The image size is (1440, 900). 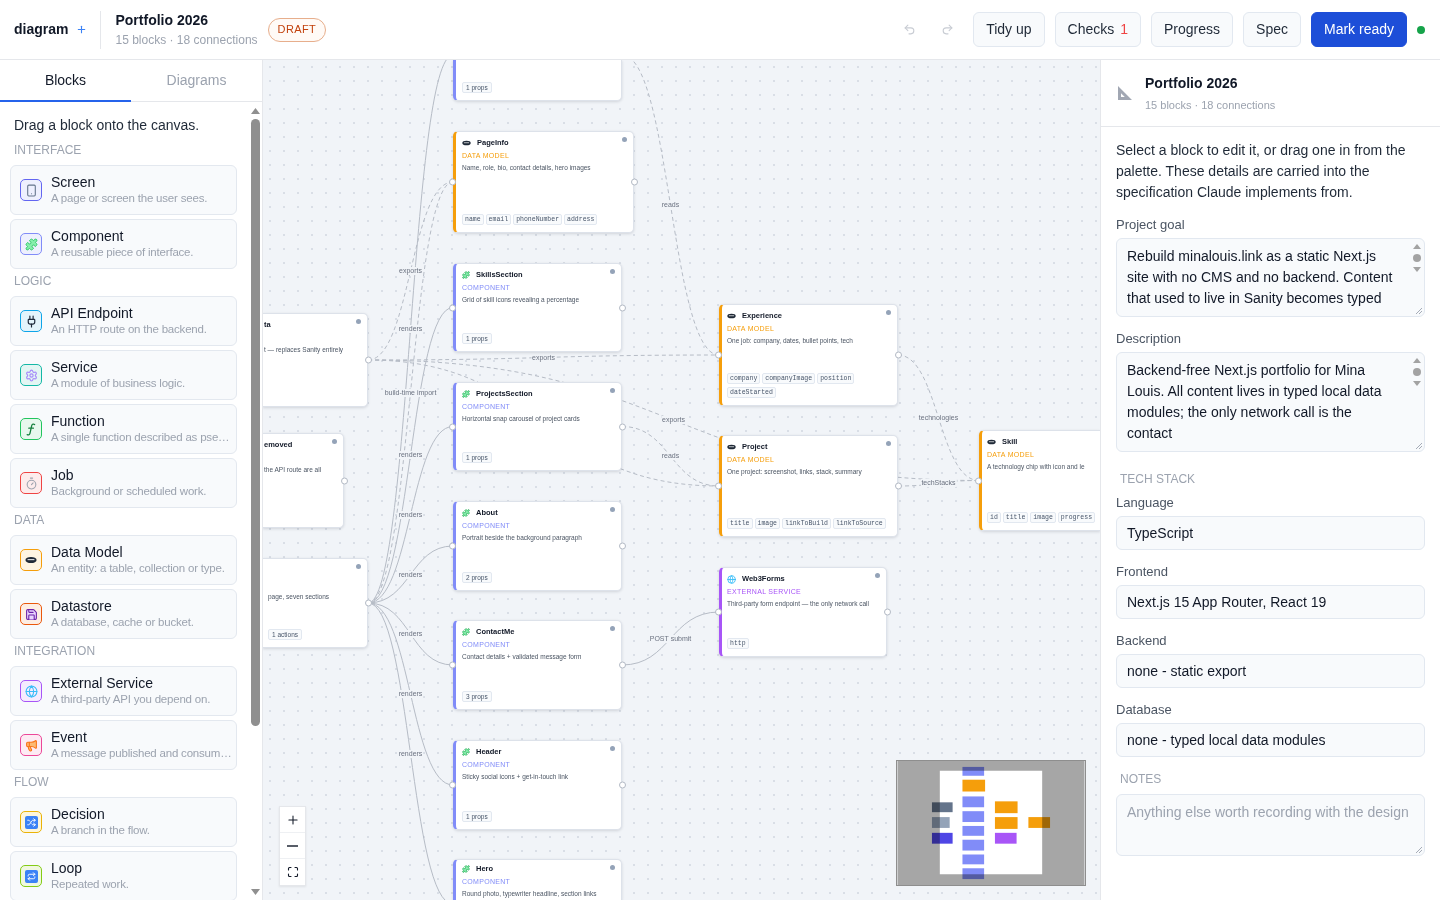 What do you see at coordinates (1192, 29) in the screenshot?
I see `toolbar-button: Progress` at bounding box center [1192, 29].